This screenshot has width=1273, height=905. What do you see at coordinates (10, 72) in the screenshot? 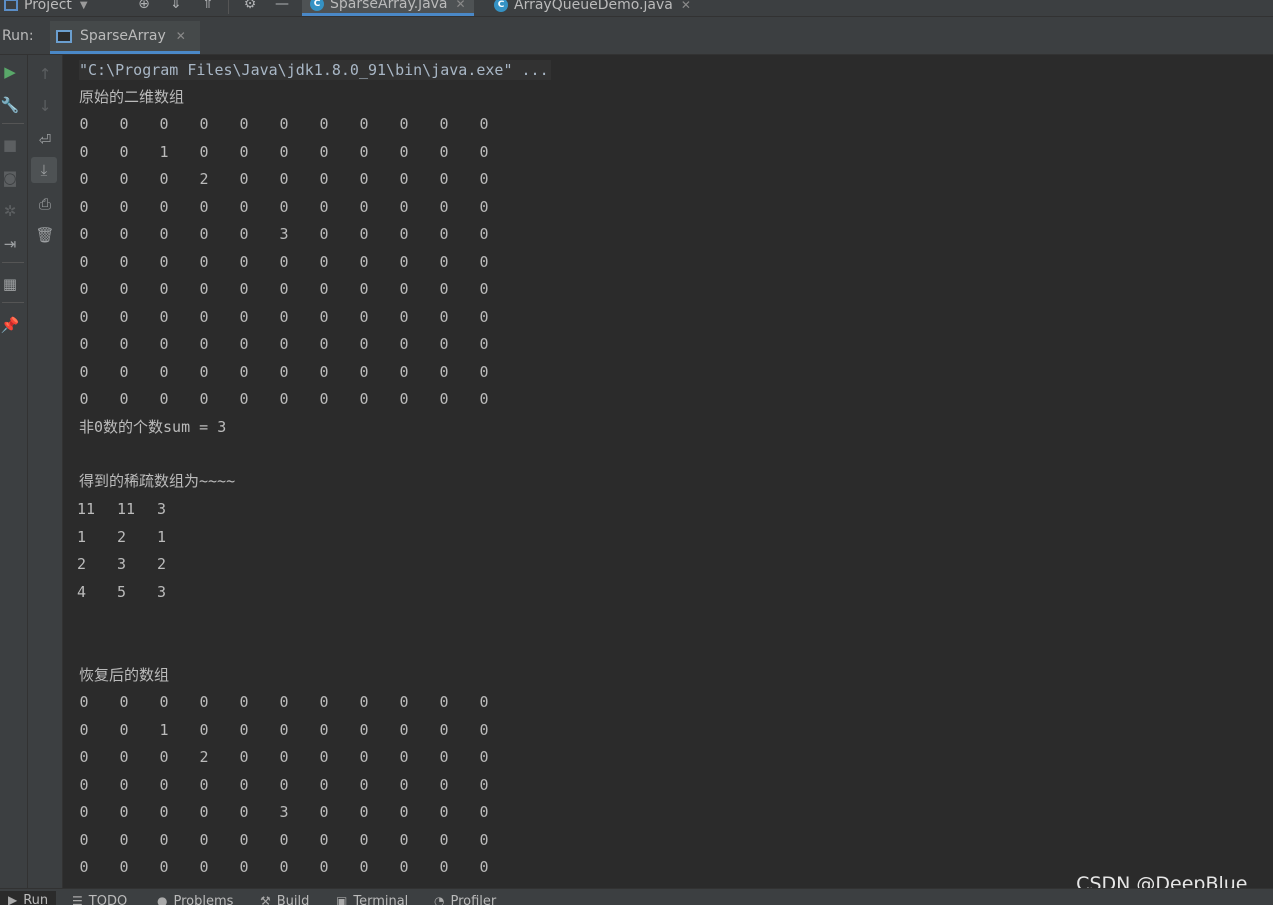
I see `rerun-icon: ▶` at bounding box center [10, 72].